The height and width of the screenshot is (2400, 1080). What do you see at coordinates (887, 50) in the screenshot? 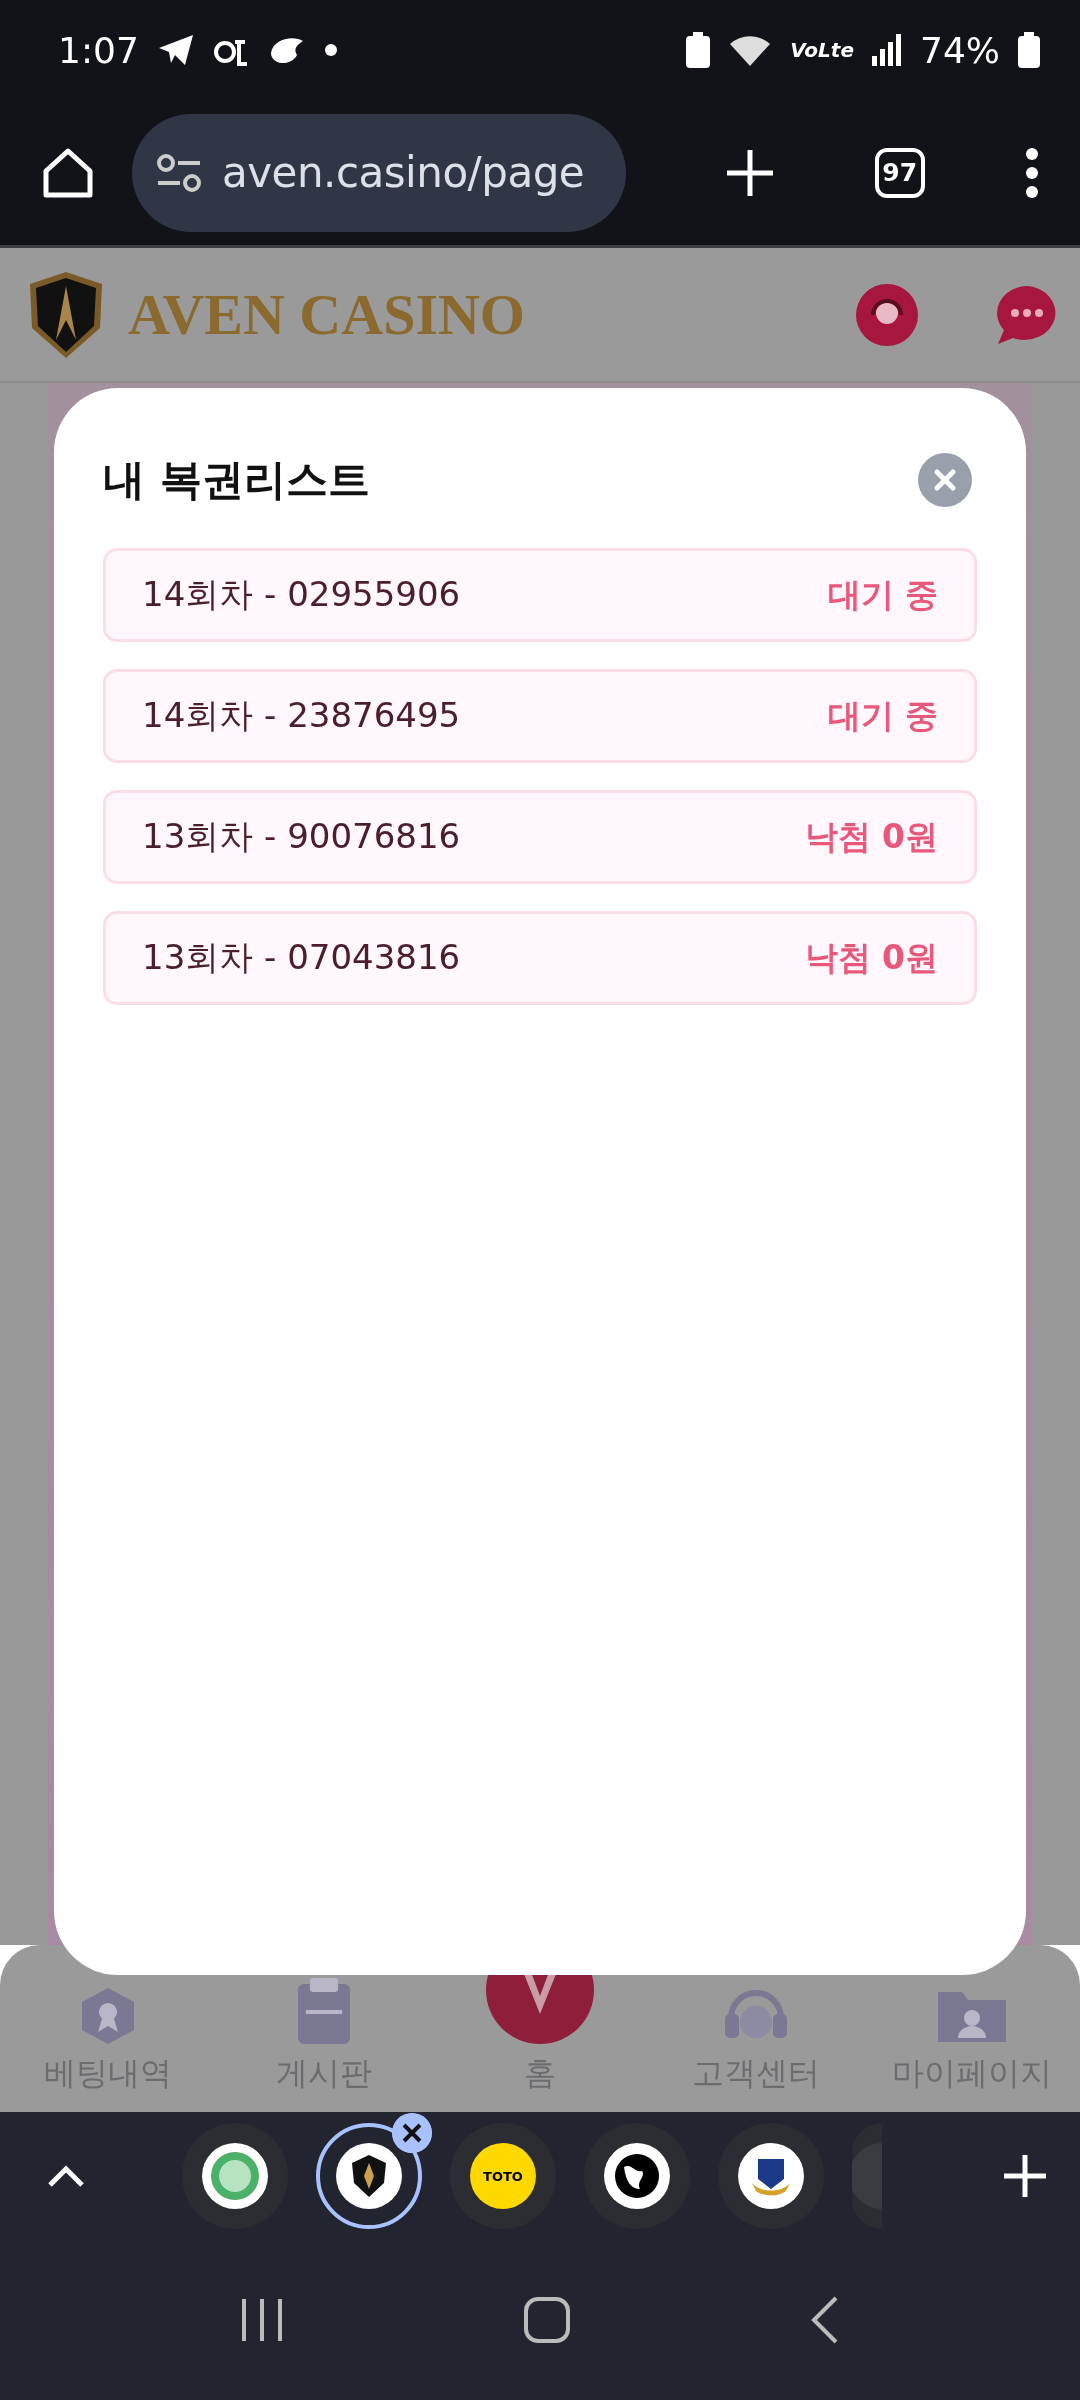
I see `signal-icon` at bounding box center [887, 50].